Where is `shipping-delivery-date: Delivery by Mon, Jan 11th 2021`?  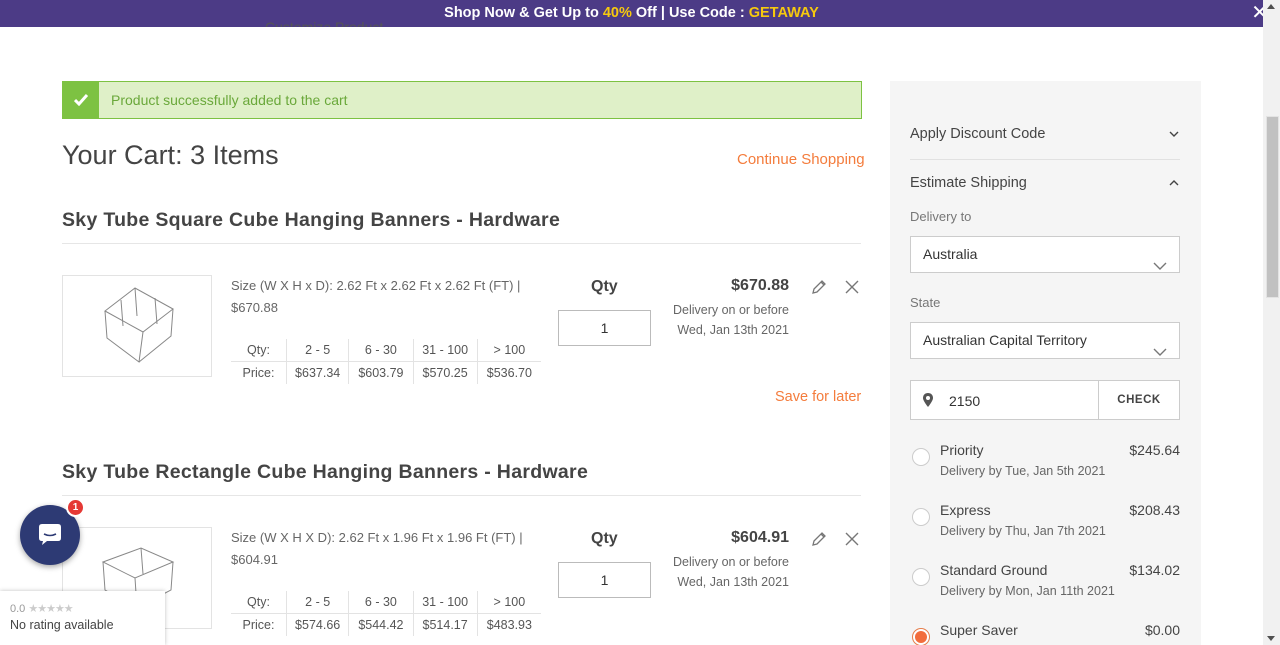 shipping-delivery-date: Delivery by Mon, Jan 11th 2021 is located at coordinates (1027, 591).